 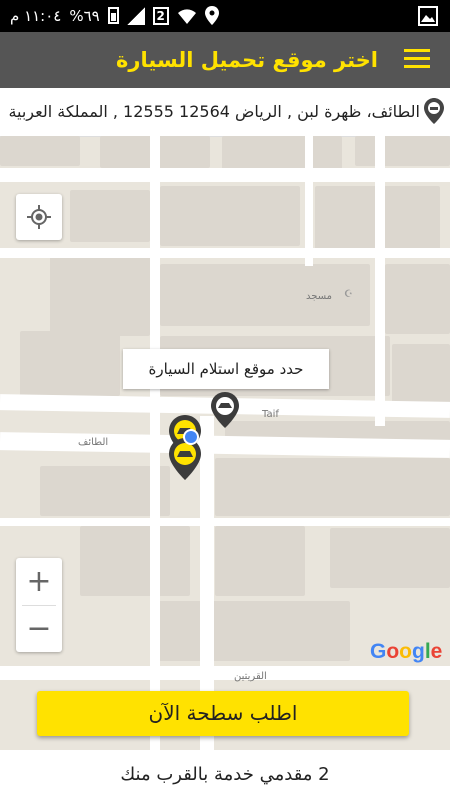 I want to click on status-right, so click(x=428, y=18).